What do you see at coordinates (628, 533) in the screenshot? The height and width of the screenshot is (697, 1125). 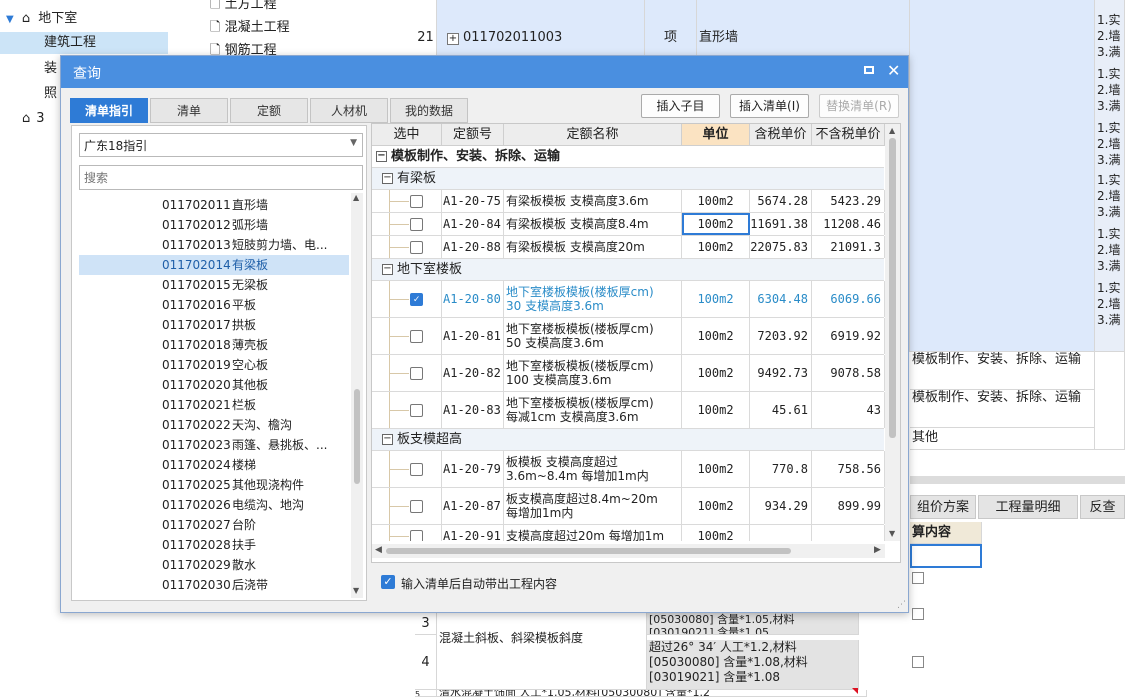 I see `table-row: A1-20-91 支模高度超过20m 每增加1m 100m2` at bounding box center [628, 533].